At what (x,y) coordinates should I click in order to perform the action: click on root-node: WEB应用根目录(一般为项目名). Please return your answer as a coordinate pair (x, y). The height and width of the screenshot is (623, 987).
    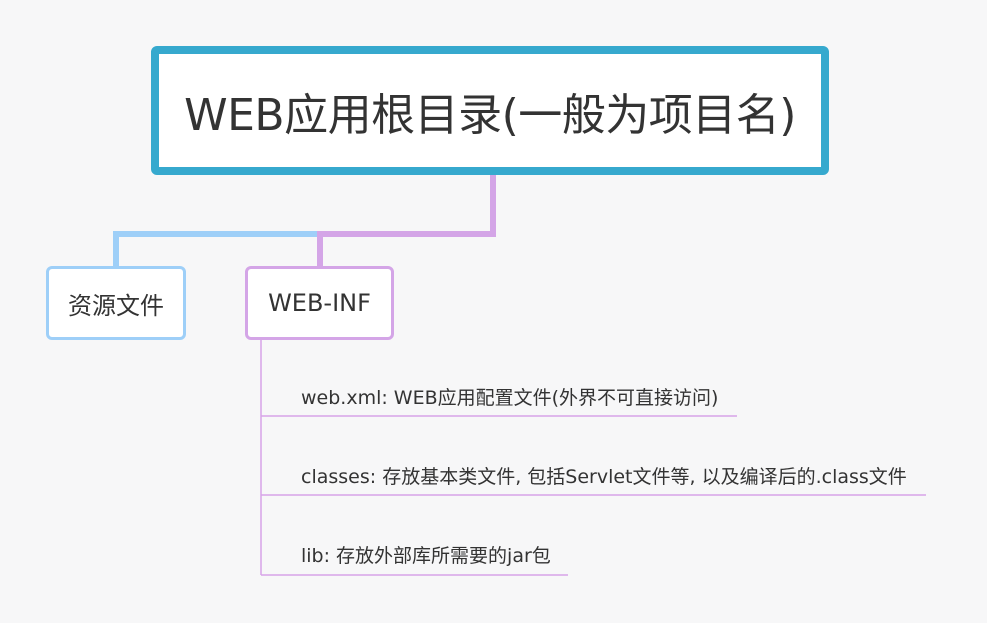
    Looking at the image, I should click on (490, 110).